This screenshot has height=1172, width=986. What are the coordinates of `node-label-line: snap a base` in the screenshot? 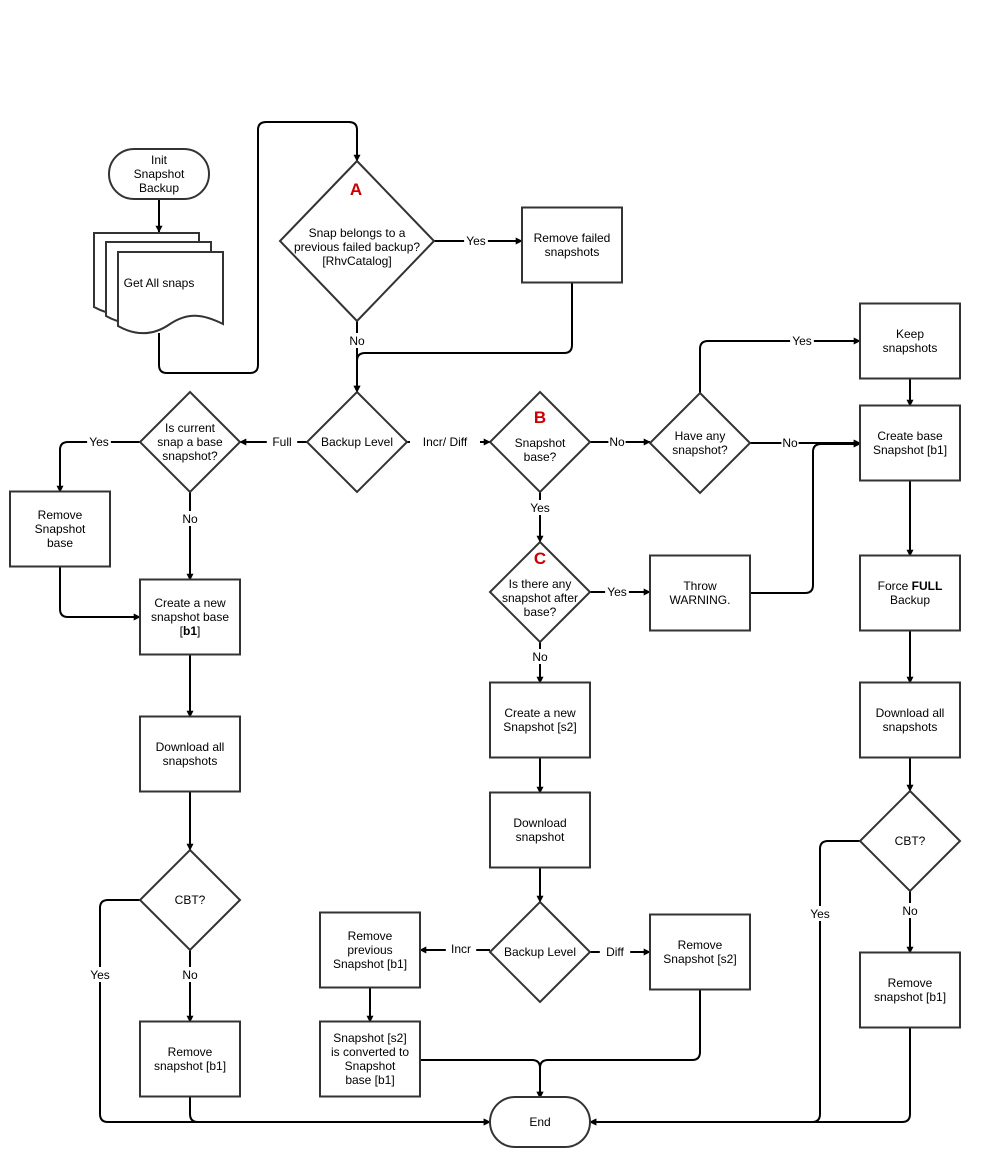 It's located at (190, 442).